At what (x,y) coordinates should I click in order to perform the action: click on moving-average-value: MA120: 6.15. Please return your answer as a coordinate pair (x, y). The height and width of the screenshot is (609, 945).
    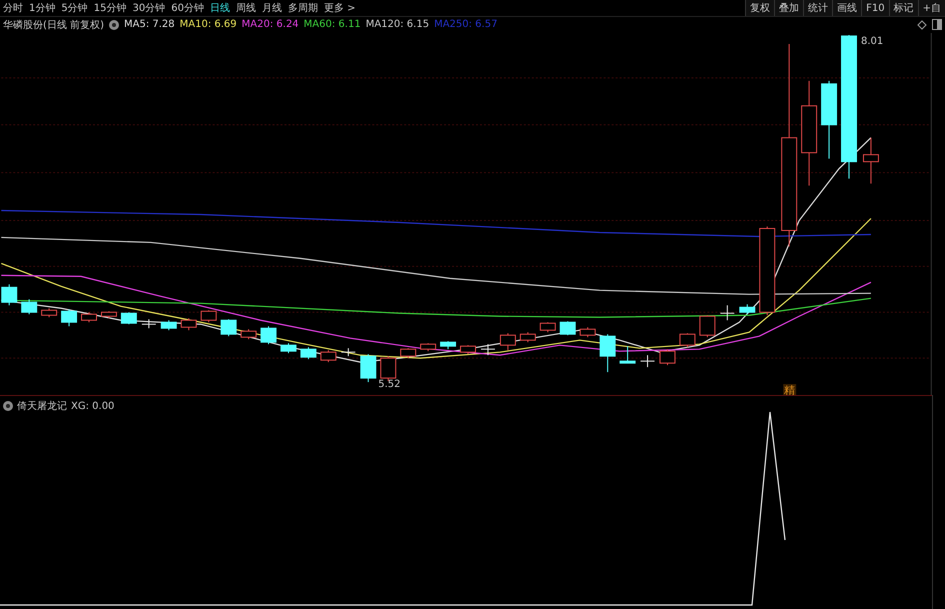
    Looking at the image, I should click on (398, 24).